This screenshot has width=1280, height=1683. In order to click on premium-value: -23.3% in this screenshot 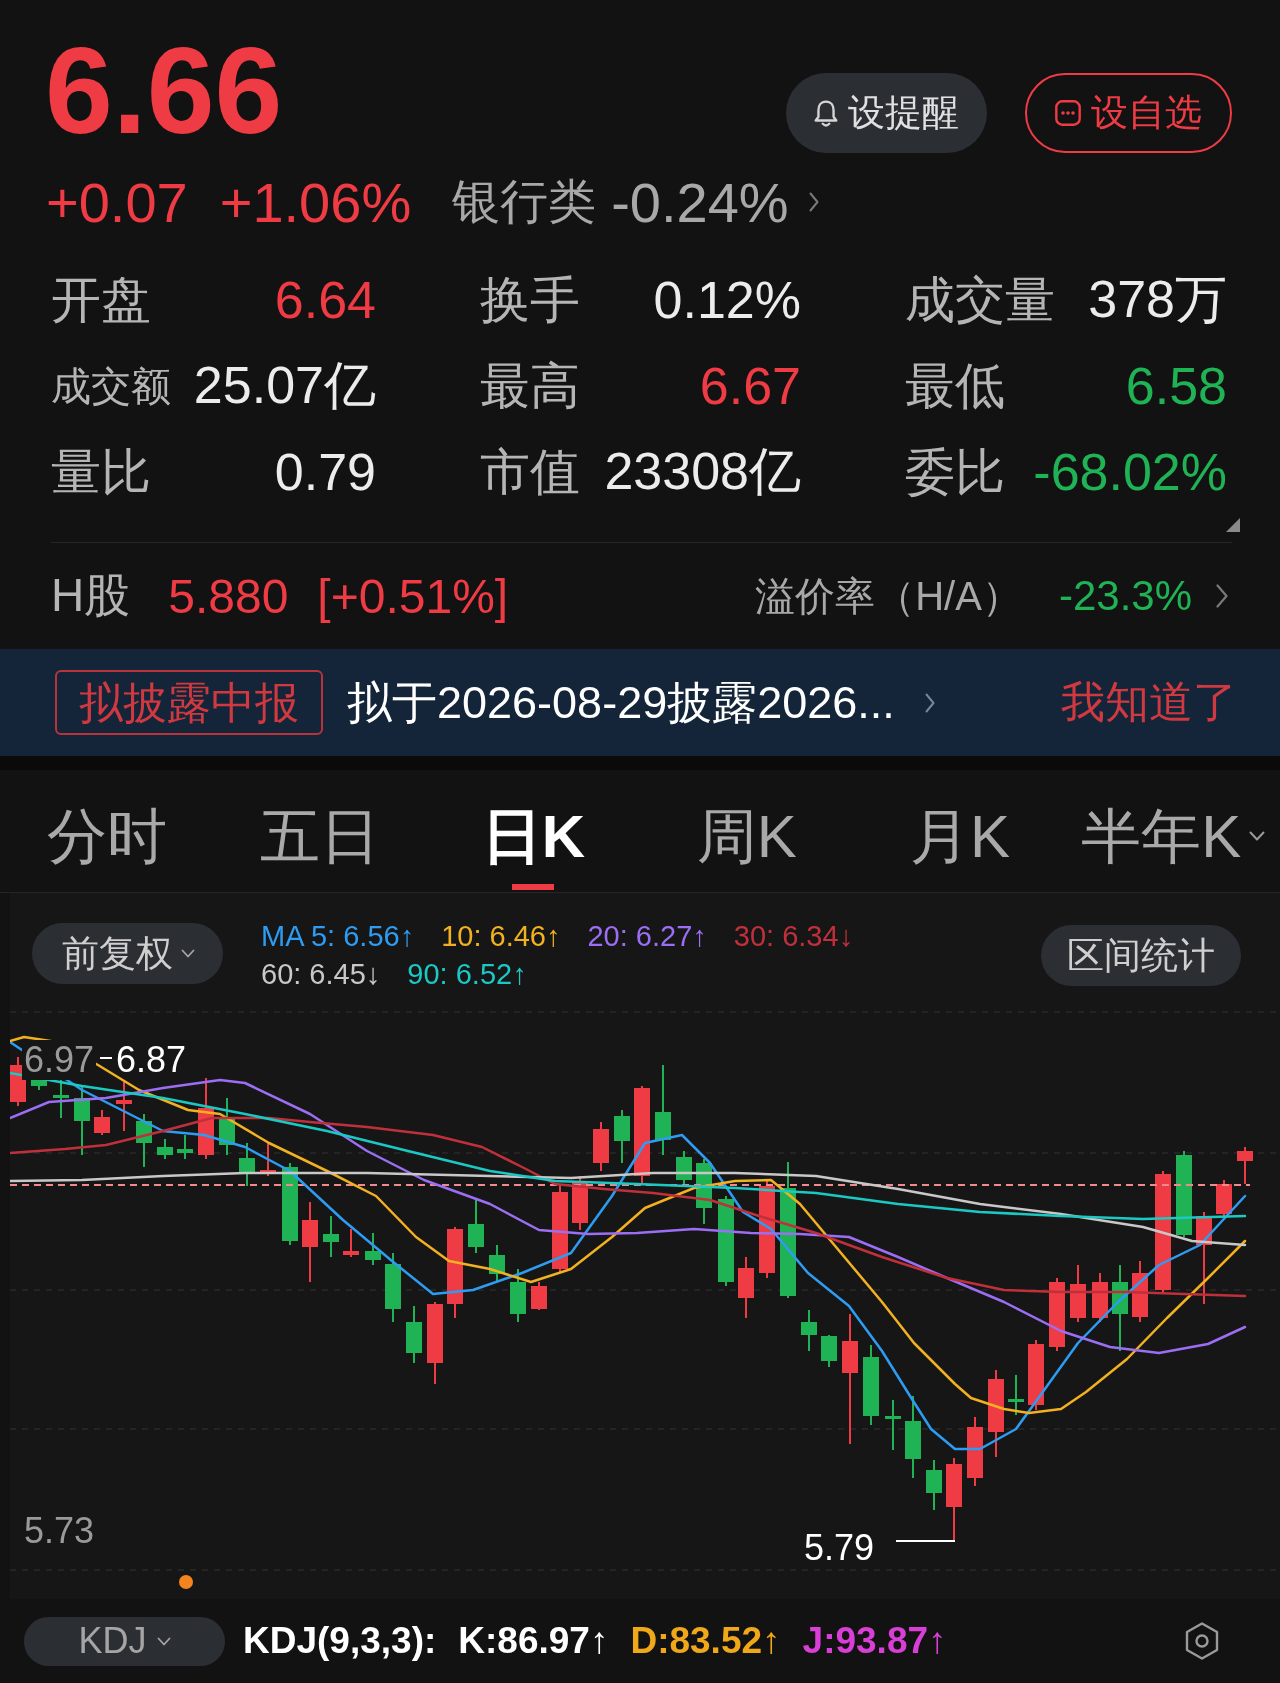, I will do `click(1125, 596)`.